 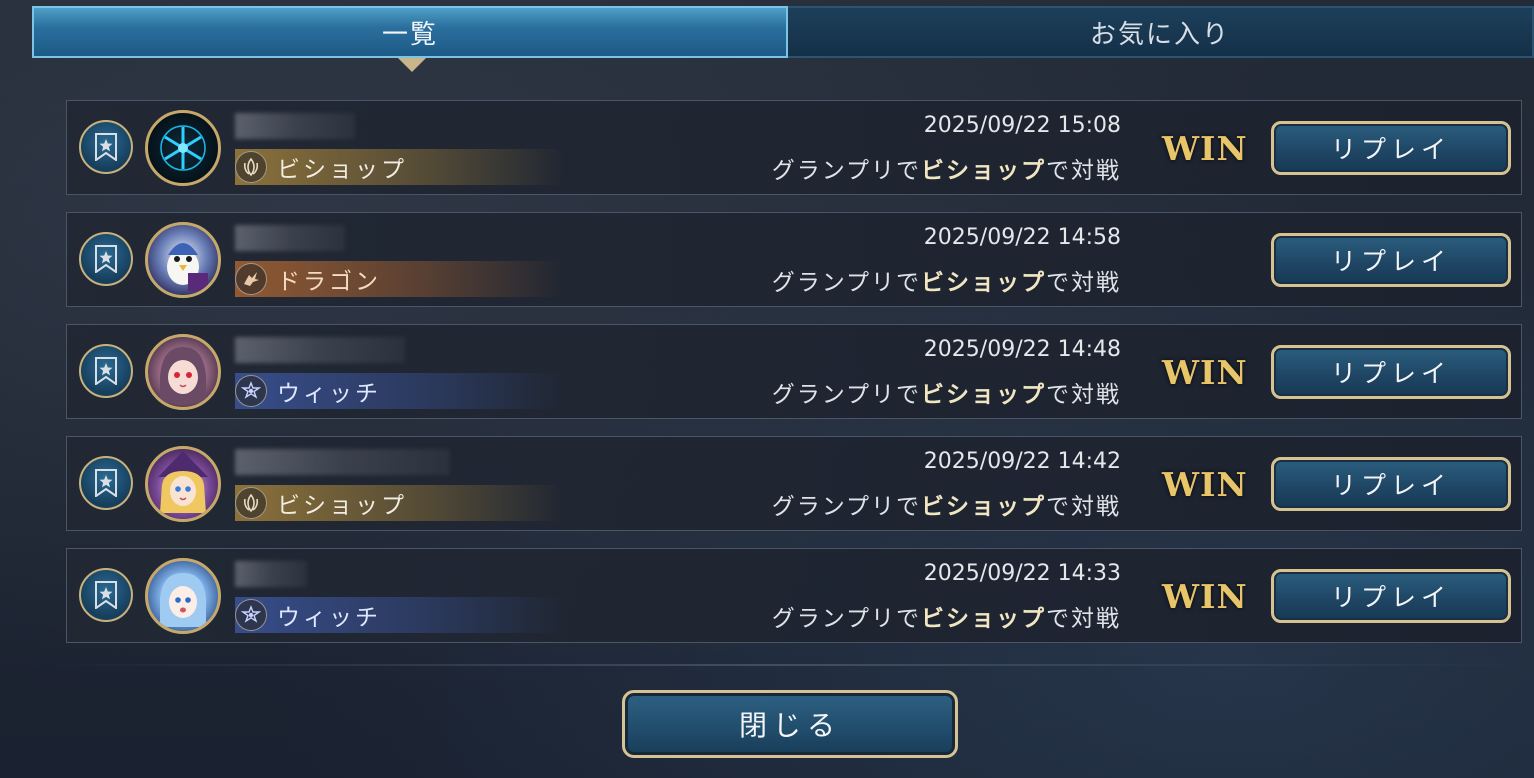 I want to click on dragon-icon, so click(x=251, y=279).